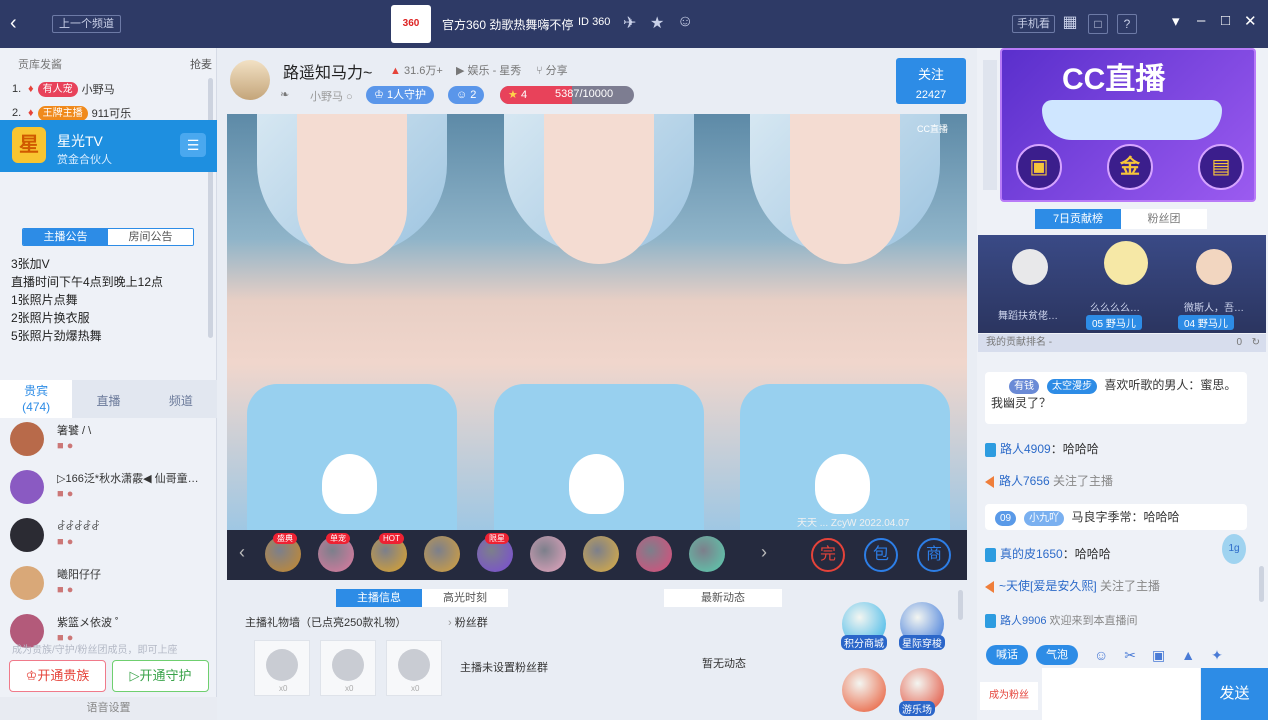 Image resolution: width=1268 pixels, height=720 pixels. Describe the element at coordinates (391, 538) in the screenshot. I see `gift-tag: HOT` at that location.